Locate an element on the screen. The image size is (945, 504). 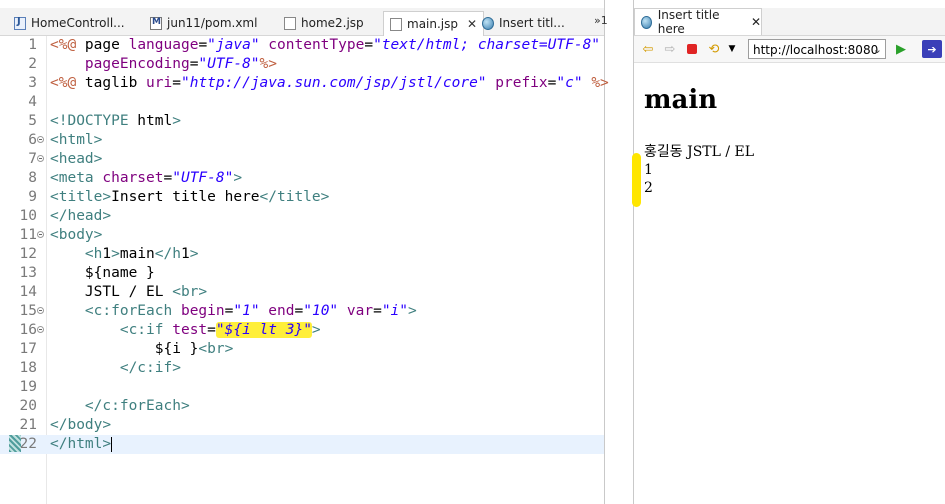
browser-toolbar: ⇦ ⇨ ⟲ ▼ http://localhost:8080 ⌄ ▶ ➔ is located at coordinates (789, 49).